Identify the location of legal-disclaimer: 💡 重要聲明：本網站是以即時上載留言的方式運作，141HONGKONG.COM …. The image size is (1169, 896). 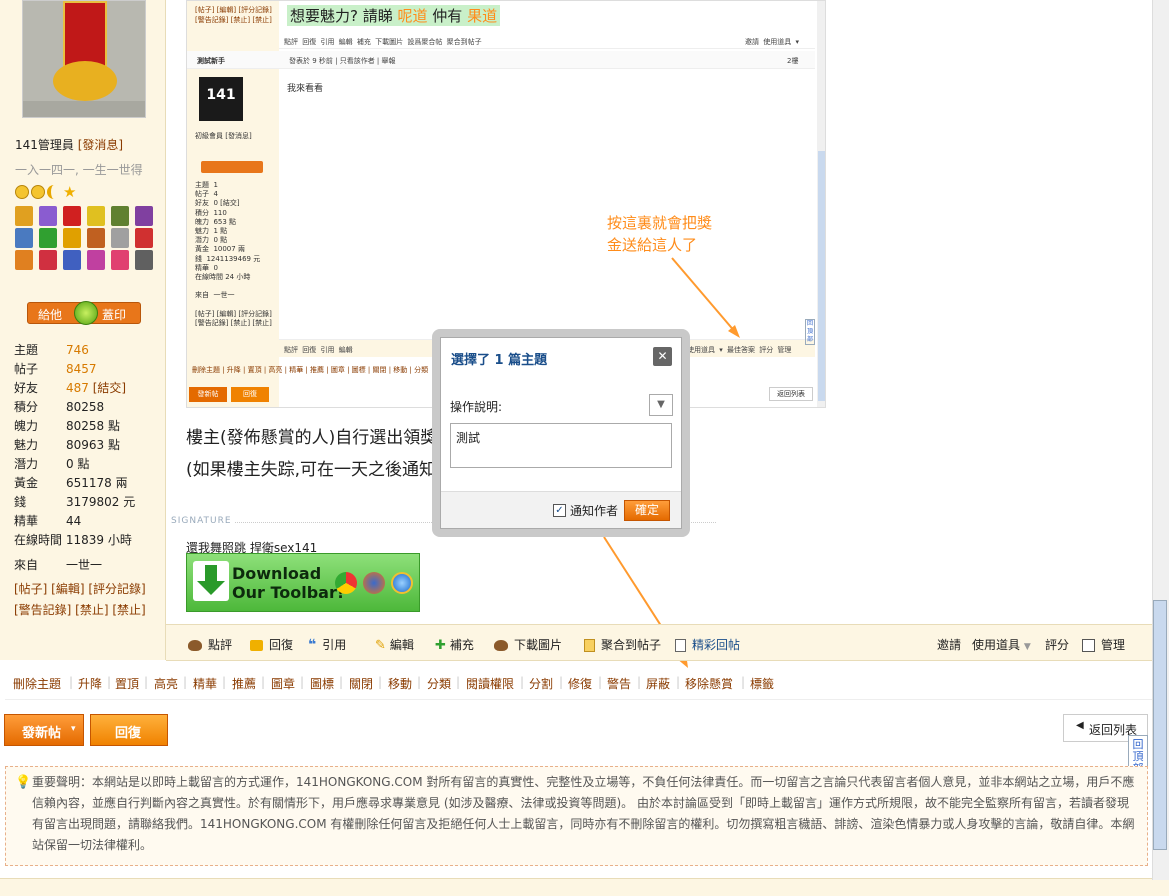
(576, 816).